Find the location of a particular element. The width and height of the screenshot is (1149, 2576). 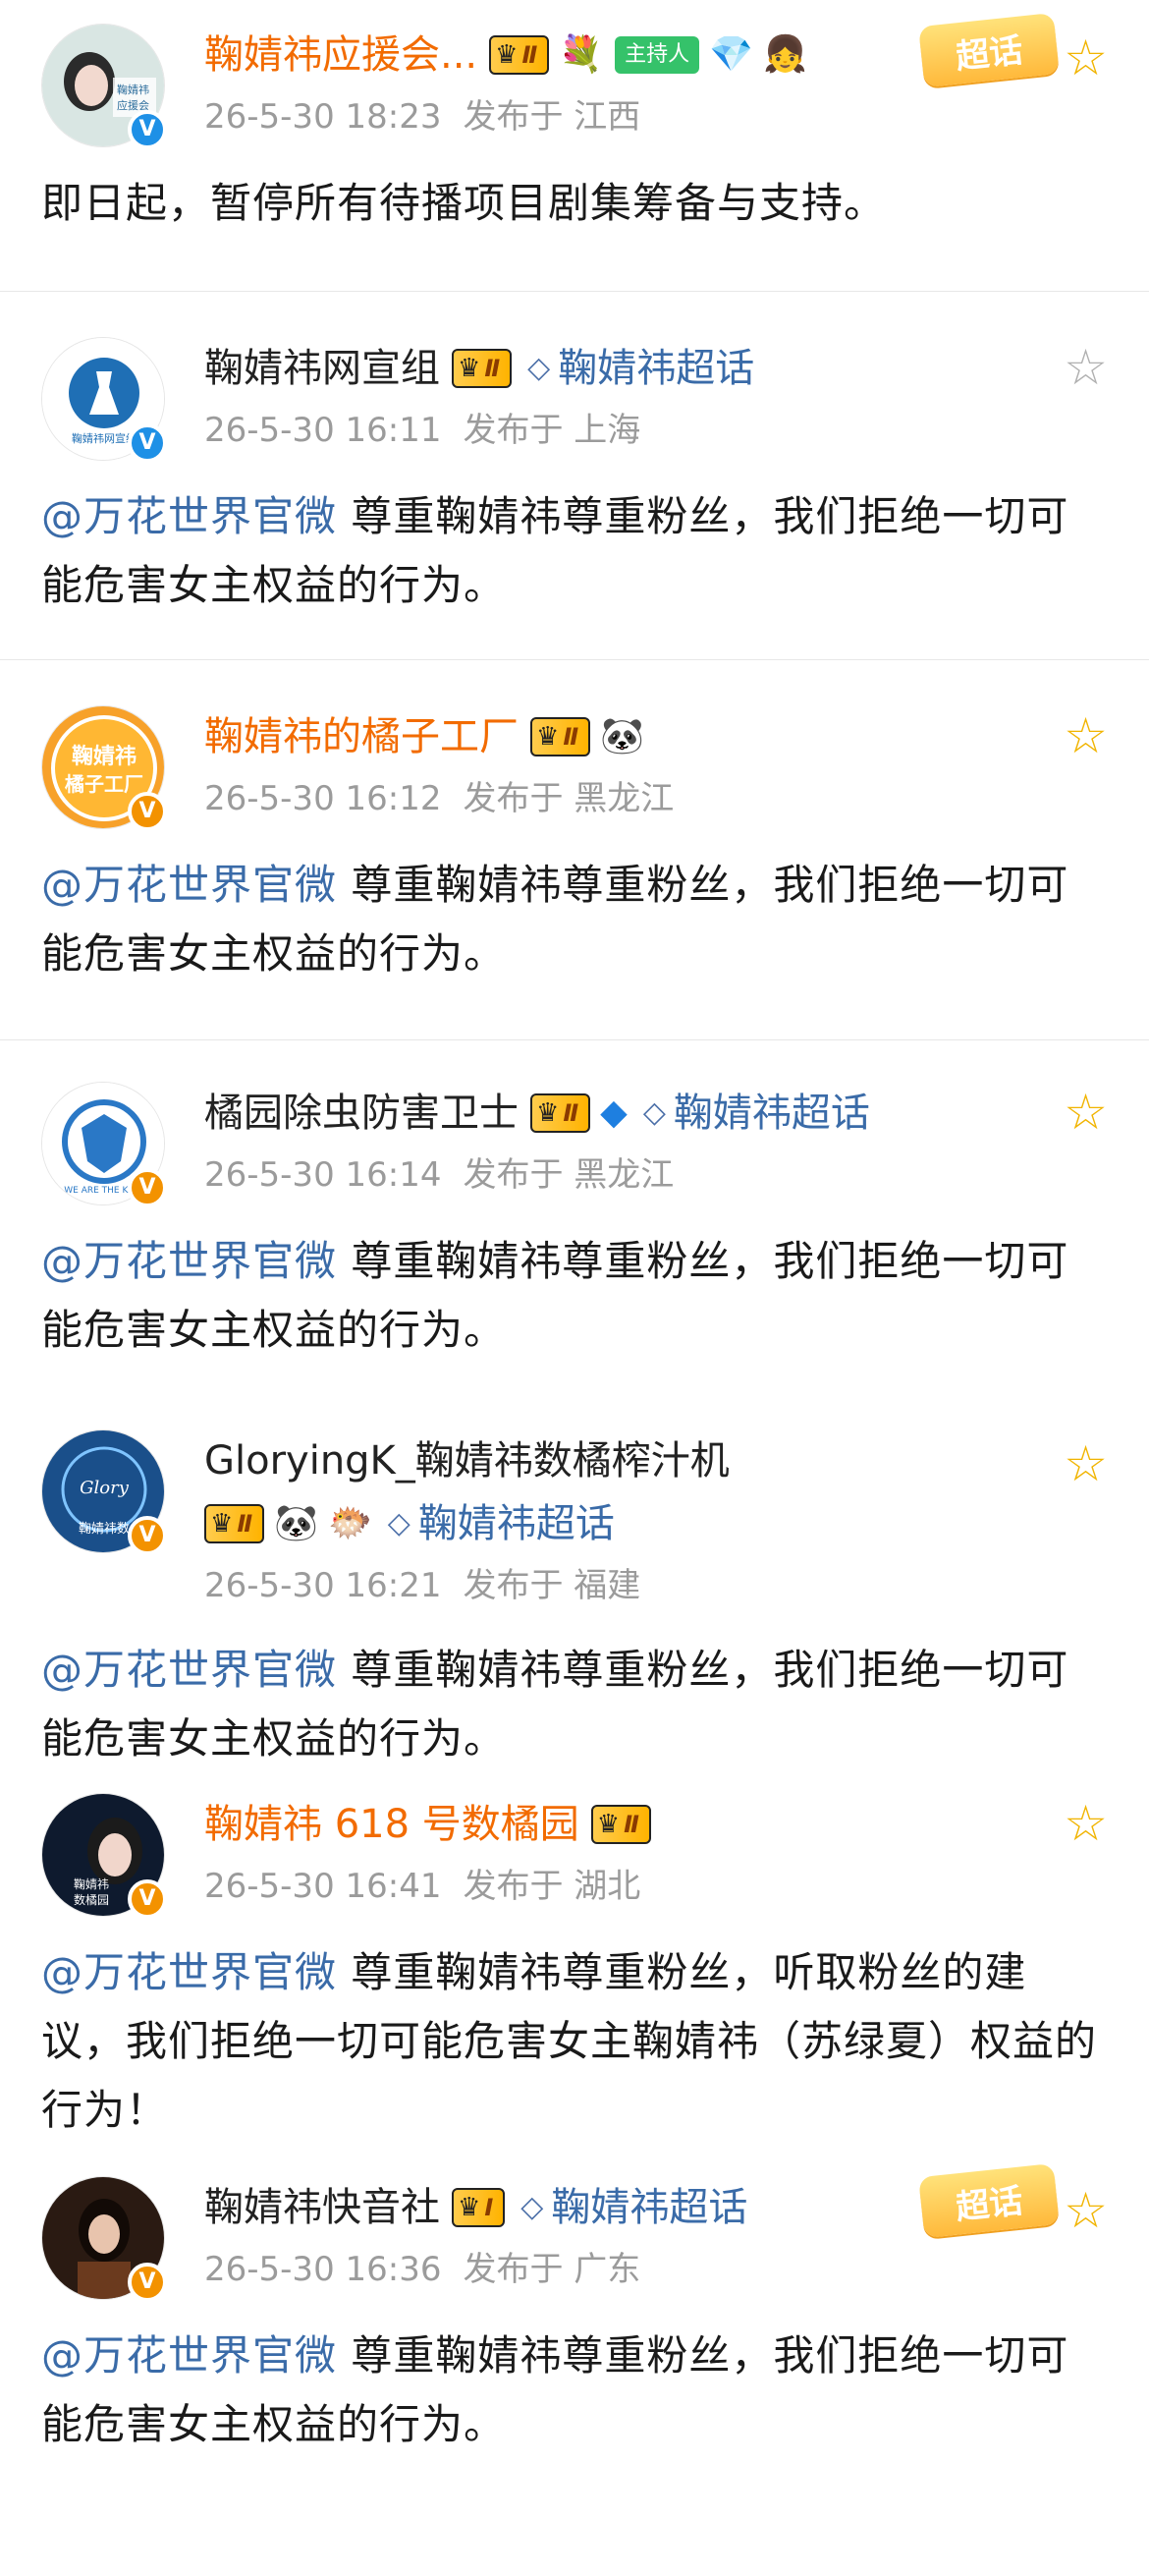

avatar: 鞠婧祎 橘子工厂 V is located at coordinates (104, 768).